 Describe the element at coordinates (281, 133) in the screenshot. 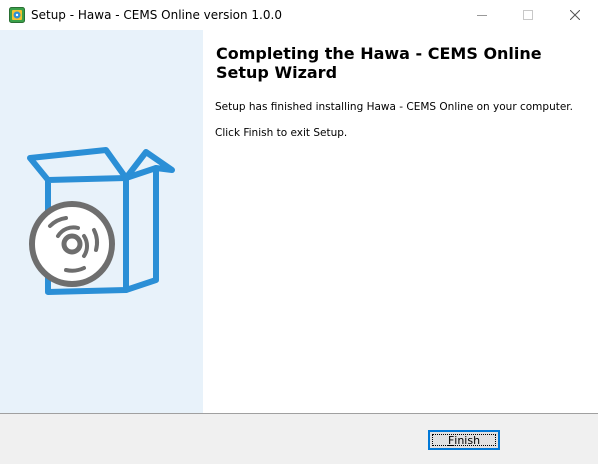

I see `exit-instruction: Click Finish to exit Setup.` at that location.